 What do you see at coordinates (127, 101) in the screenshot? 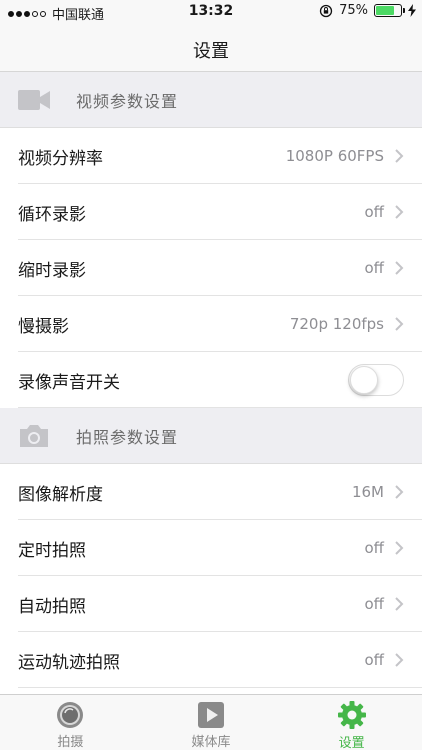
I see `video-section-title: 视频参数设置` at bounding box center [127, 101].